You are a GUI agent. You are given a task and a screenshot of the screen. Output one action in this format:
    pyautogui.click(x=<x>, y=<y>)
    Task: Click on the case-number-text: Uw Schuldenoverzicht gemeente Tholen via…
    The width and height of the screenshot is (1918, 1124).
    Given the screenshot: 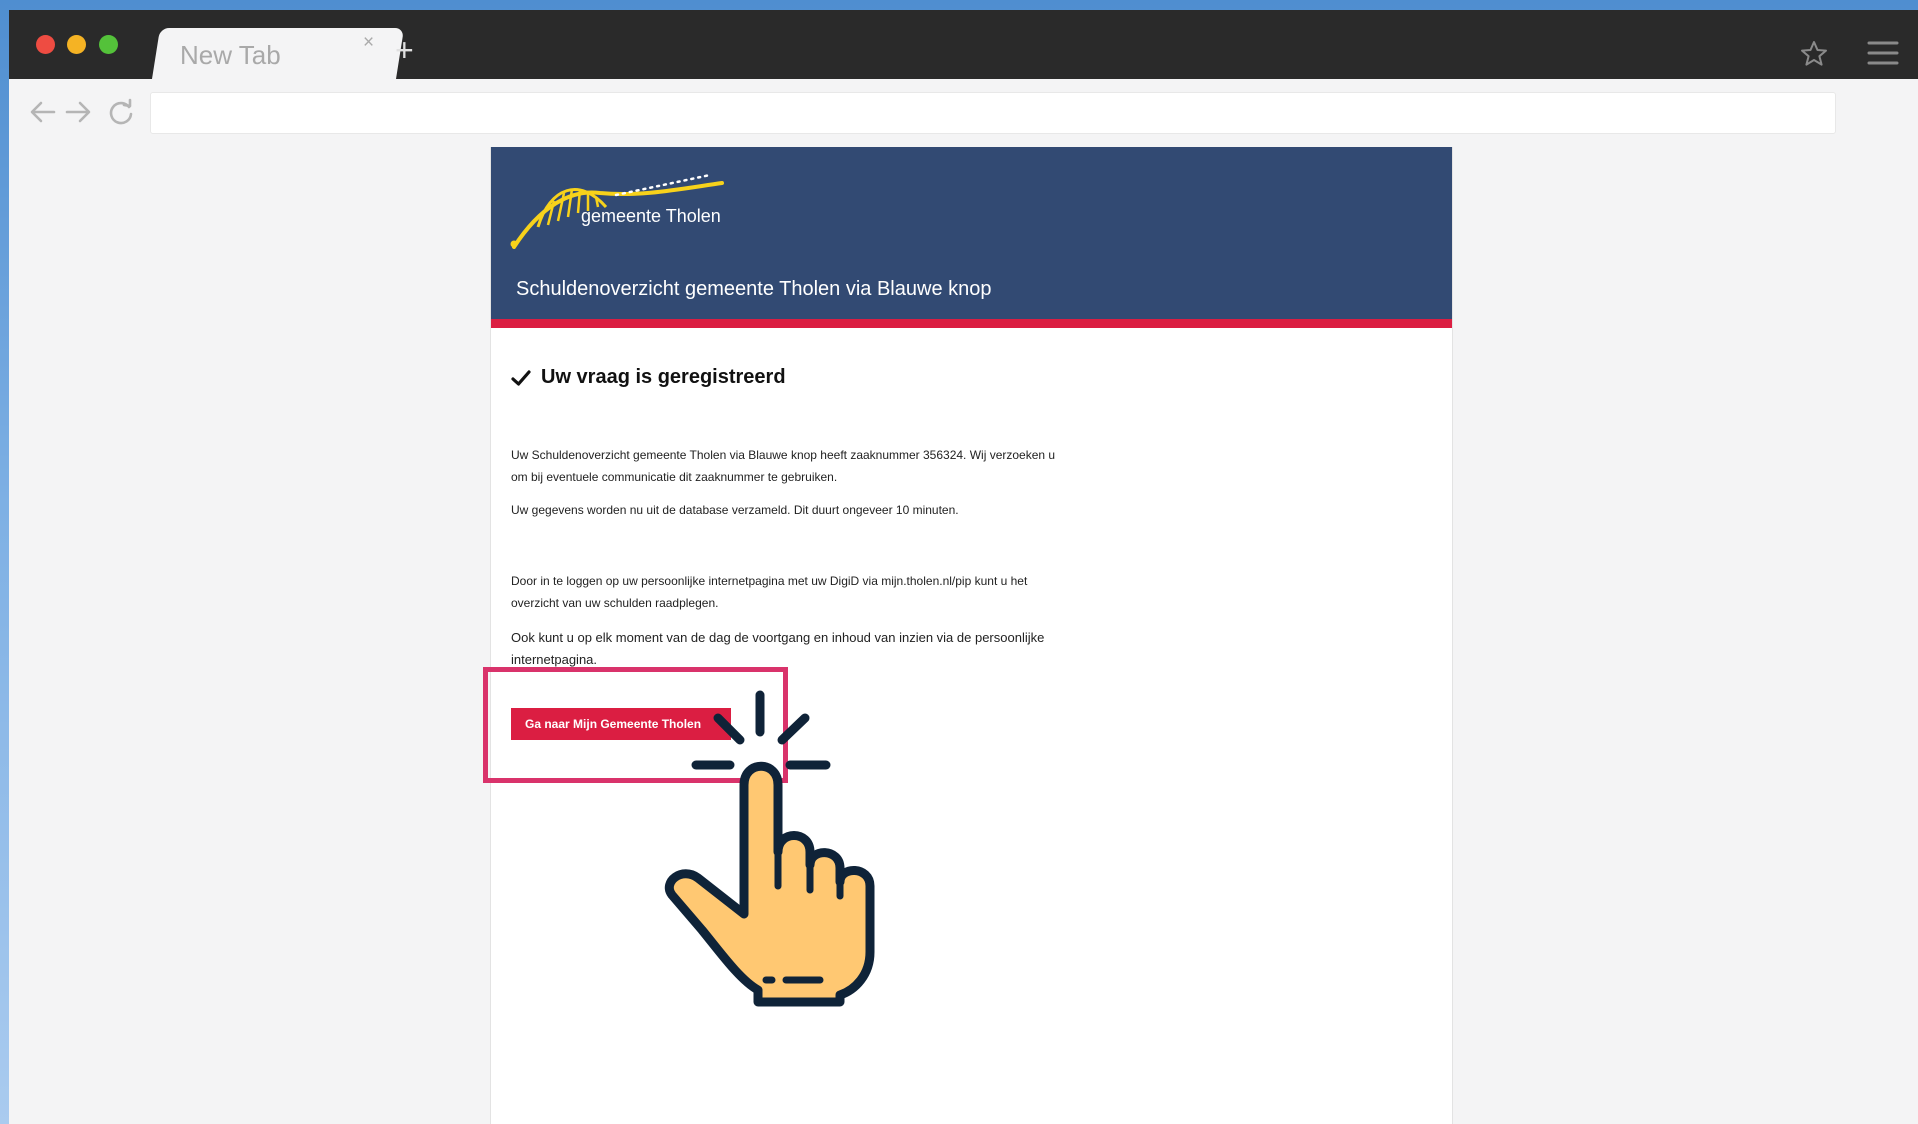 What is the action you would take?
    pyautogui.click(x=783, y=466)
    